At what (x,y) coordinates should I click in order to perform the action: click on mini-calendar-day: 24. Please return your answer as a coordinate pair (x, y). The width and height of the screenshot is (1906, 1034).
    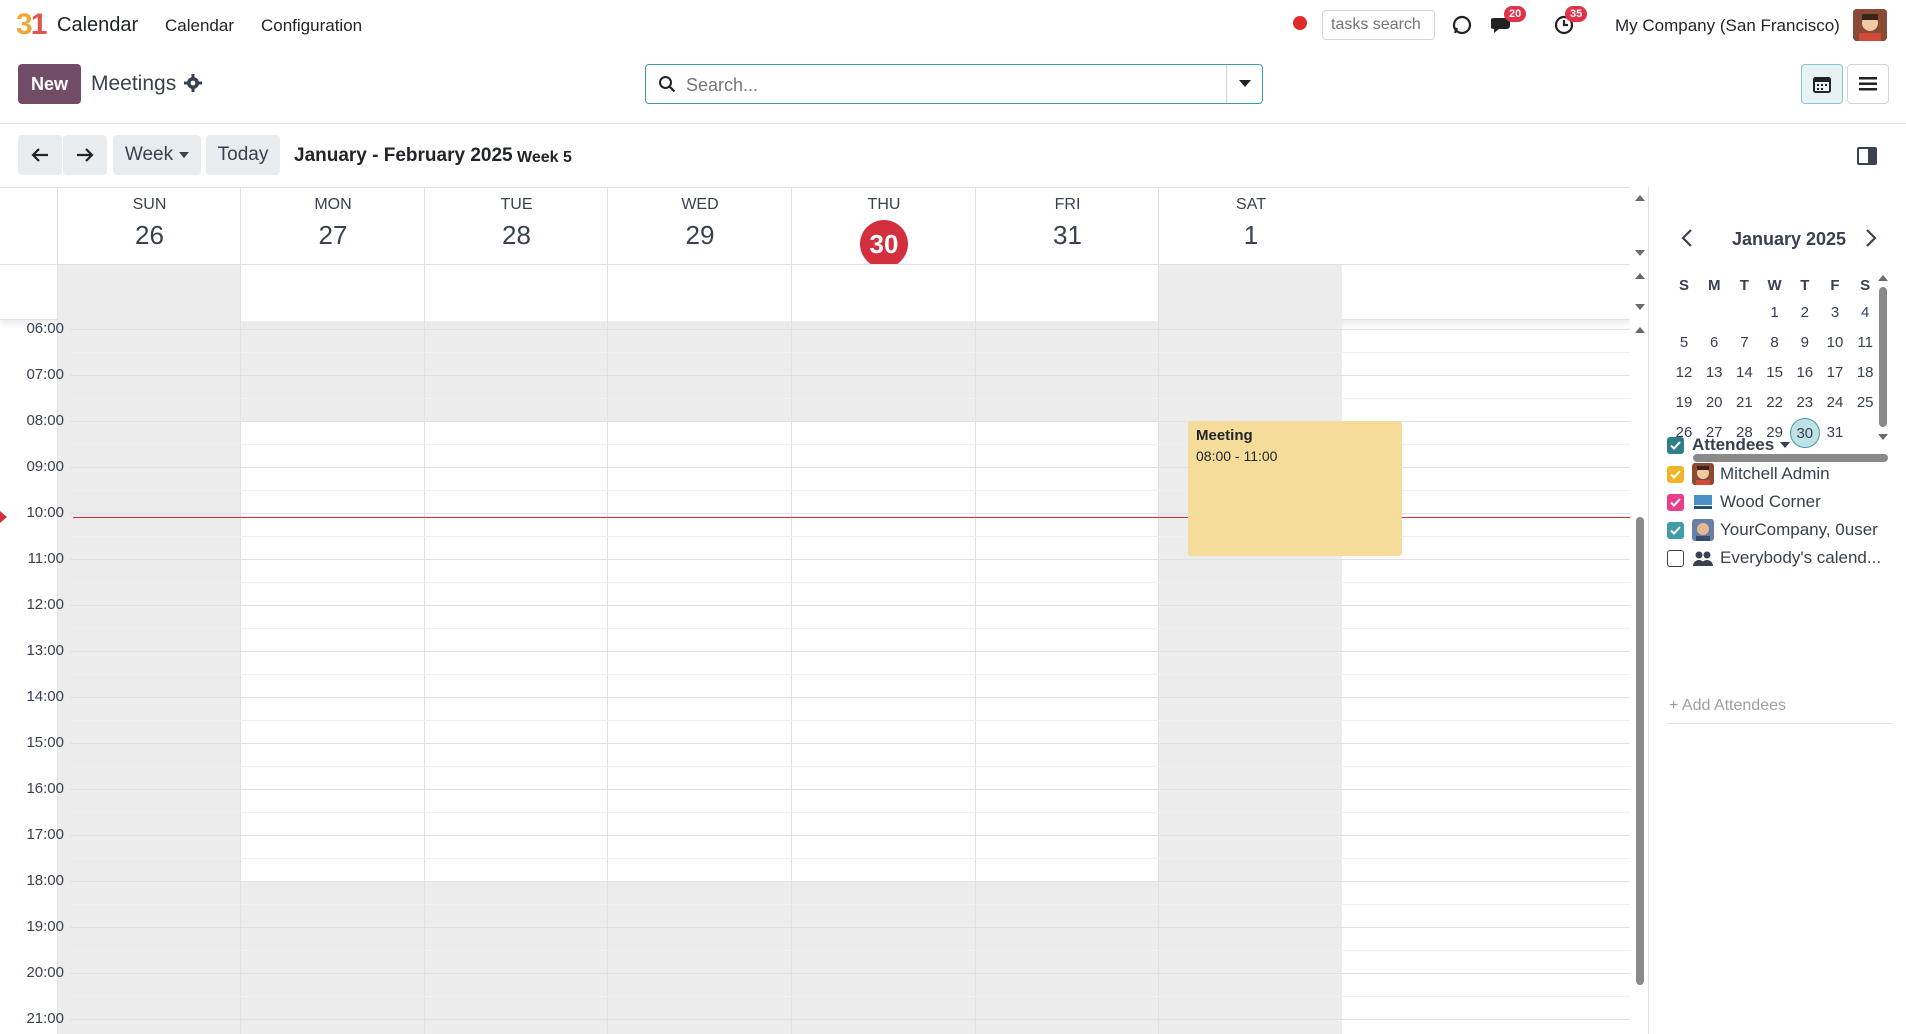
    Looking at the image, I should click on (1835, 403).